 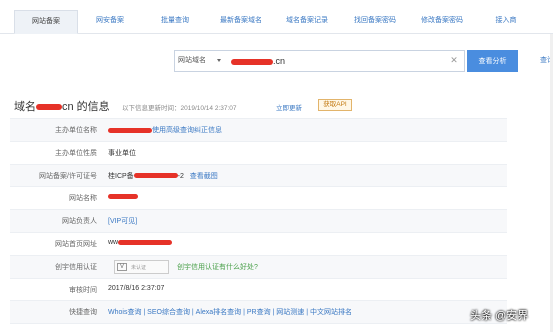 I want to click on vip-visible-link: [VIP可见], so click(x=122, y=221).